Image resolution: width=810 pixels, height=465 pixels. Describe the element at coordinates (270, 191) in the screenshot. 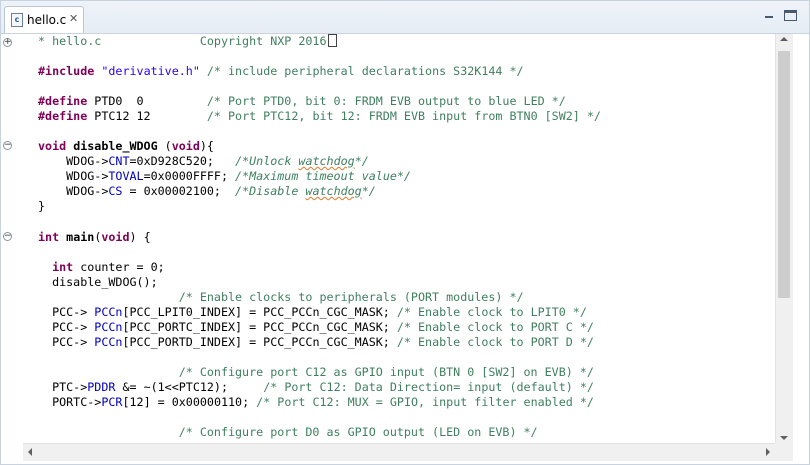

I see `comment: /*Disable` at that location.